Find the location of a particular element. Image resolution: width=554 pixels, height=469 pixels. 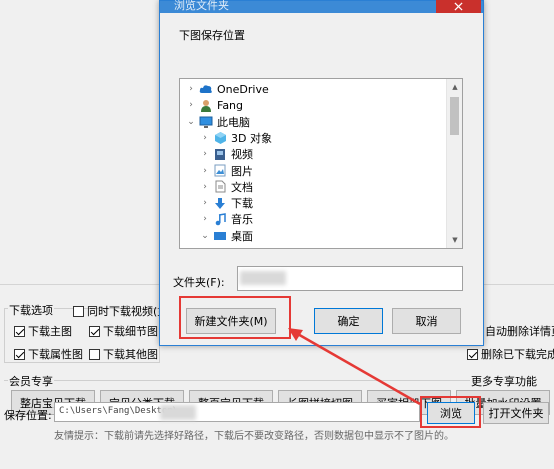

checkbox-download-attribute-image: 下载属性图 is located at coordinates (48, 354).